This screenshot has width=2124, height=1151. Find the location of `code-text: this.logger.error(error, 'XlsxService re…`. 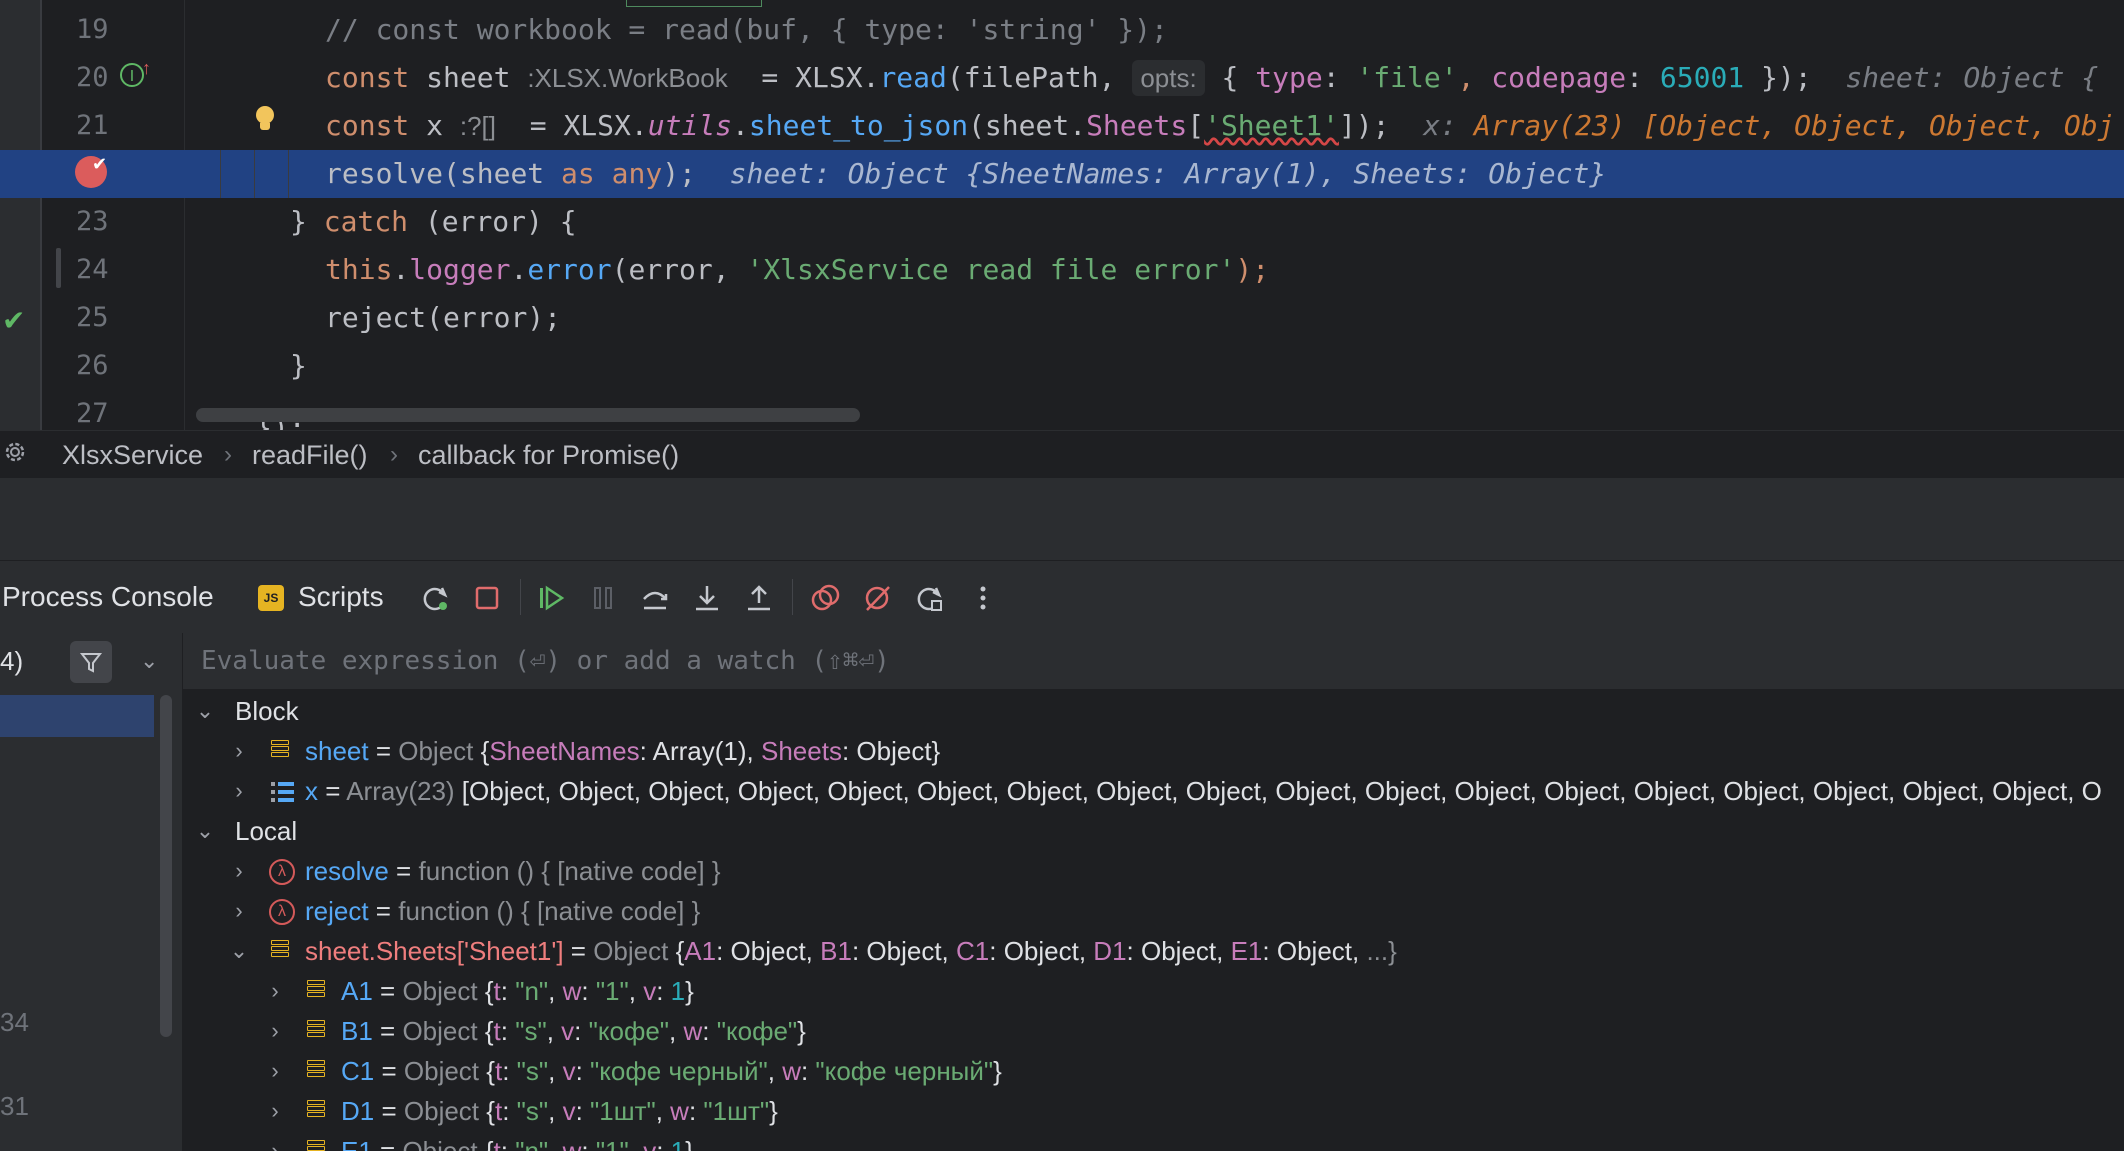

code-text: this.logger.error(error, 'XlsxService re… is located at coordinates (797, 270).